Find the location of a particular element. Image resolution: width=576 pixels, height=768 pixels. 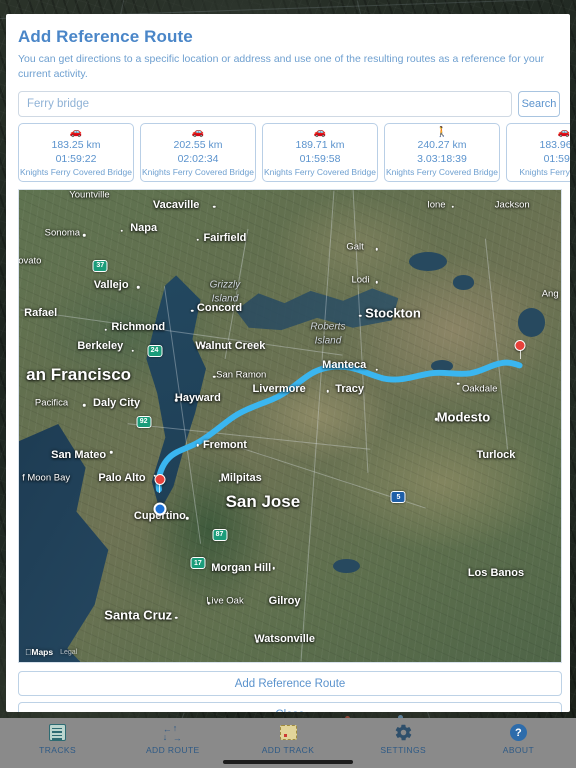

tab-about: ? ABOUT is located at coordinates (518, 738).